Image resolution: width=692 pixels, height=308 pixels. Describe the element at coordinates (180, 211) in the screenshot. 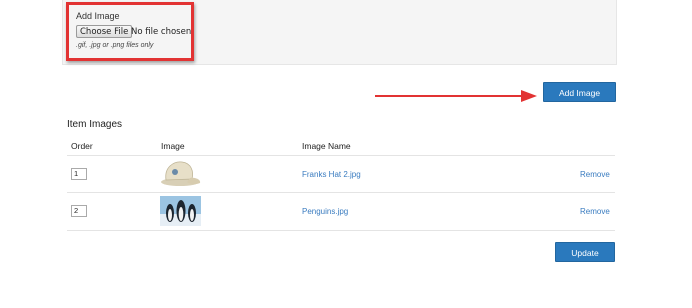

I see `penguins-thumbnail-icon` at that location.